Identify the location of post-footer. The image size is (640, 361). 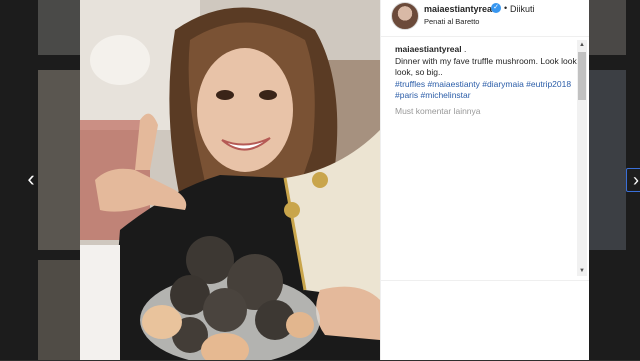
(485, 320).